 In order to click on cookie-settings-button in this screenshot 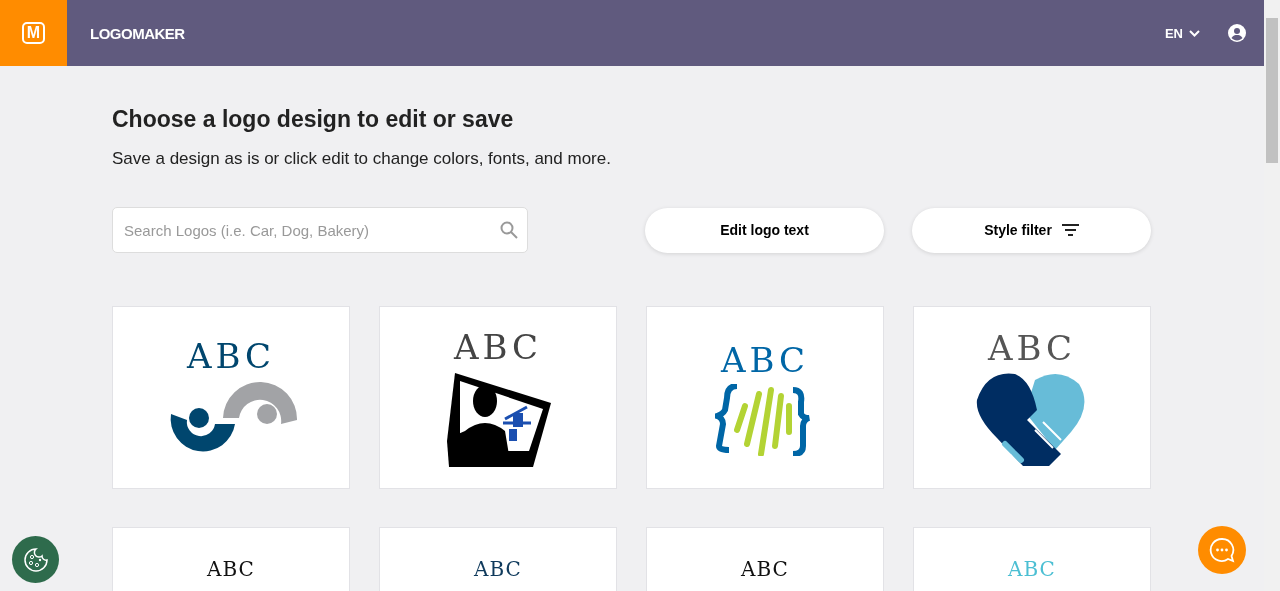, I will do `click(35, 559)`.